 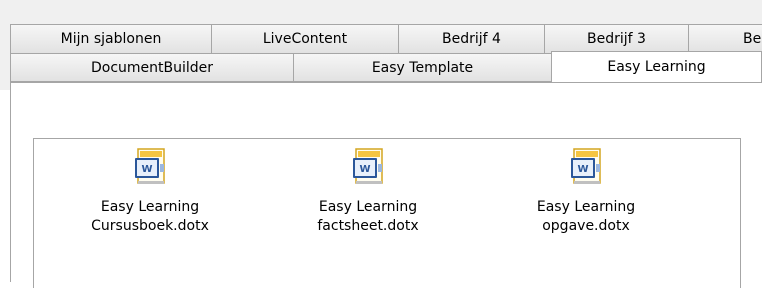 I want to click on template-item-opgave: W Easy Learning opgave.dotx, so click(x=586, y=192).